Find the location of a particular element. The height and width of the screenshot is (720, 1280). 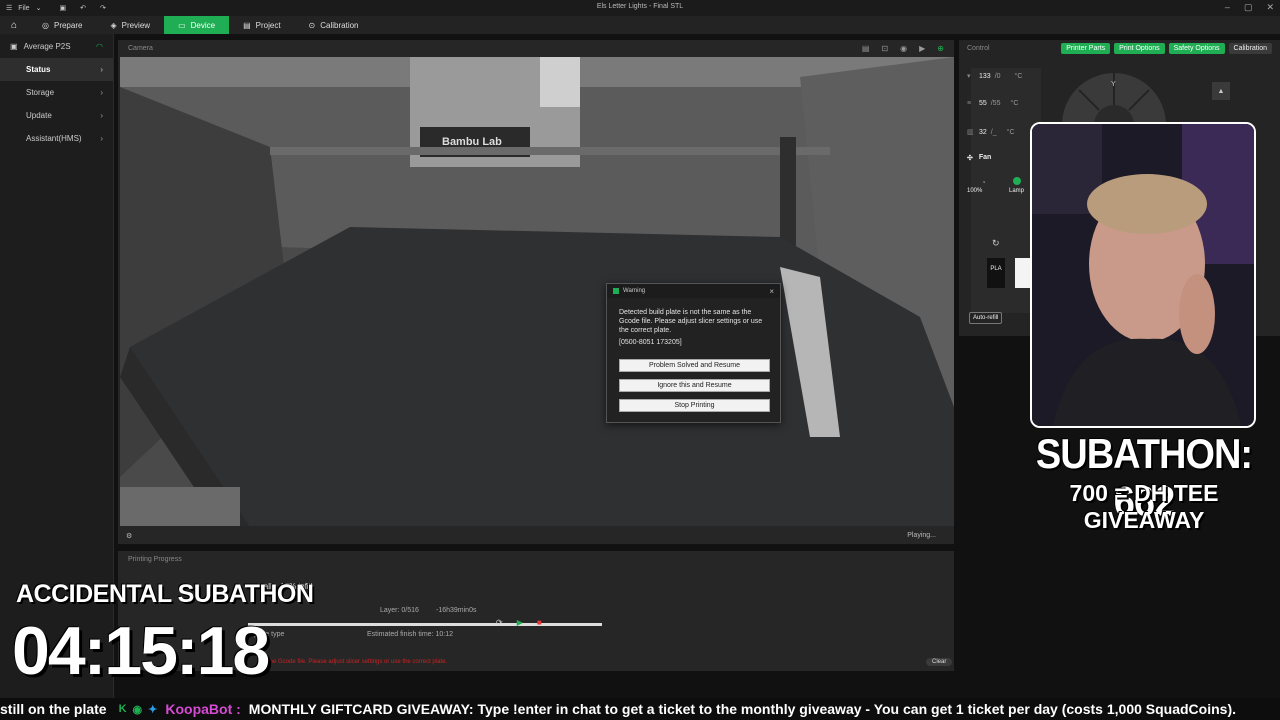

camera-header: Camera ▤ ⊡ ◉ ▶ ⊕ is located at coordinates (536, 48).